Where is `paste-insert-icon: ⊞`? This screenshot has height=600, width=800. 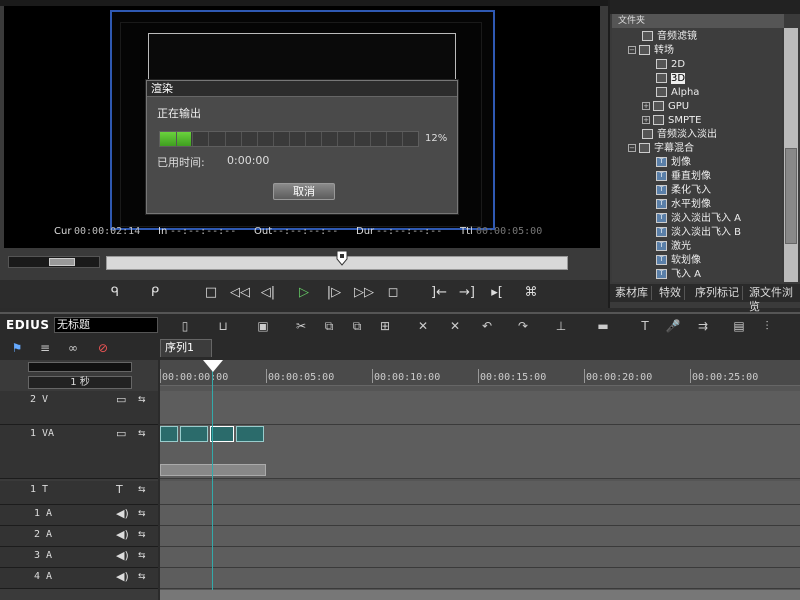 paste-insert-icon: ⊞ is located at coordinates (385, 326).